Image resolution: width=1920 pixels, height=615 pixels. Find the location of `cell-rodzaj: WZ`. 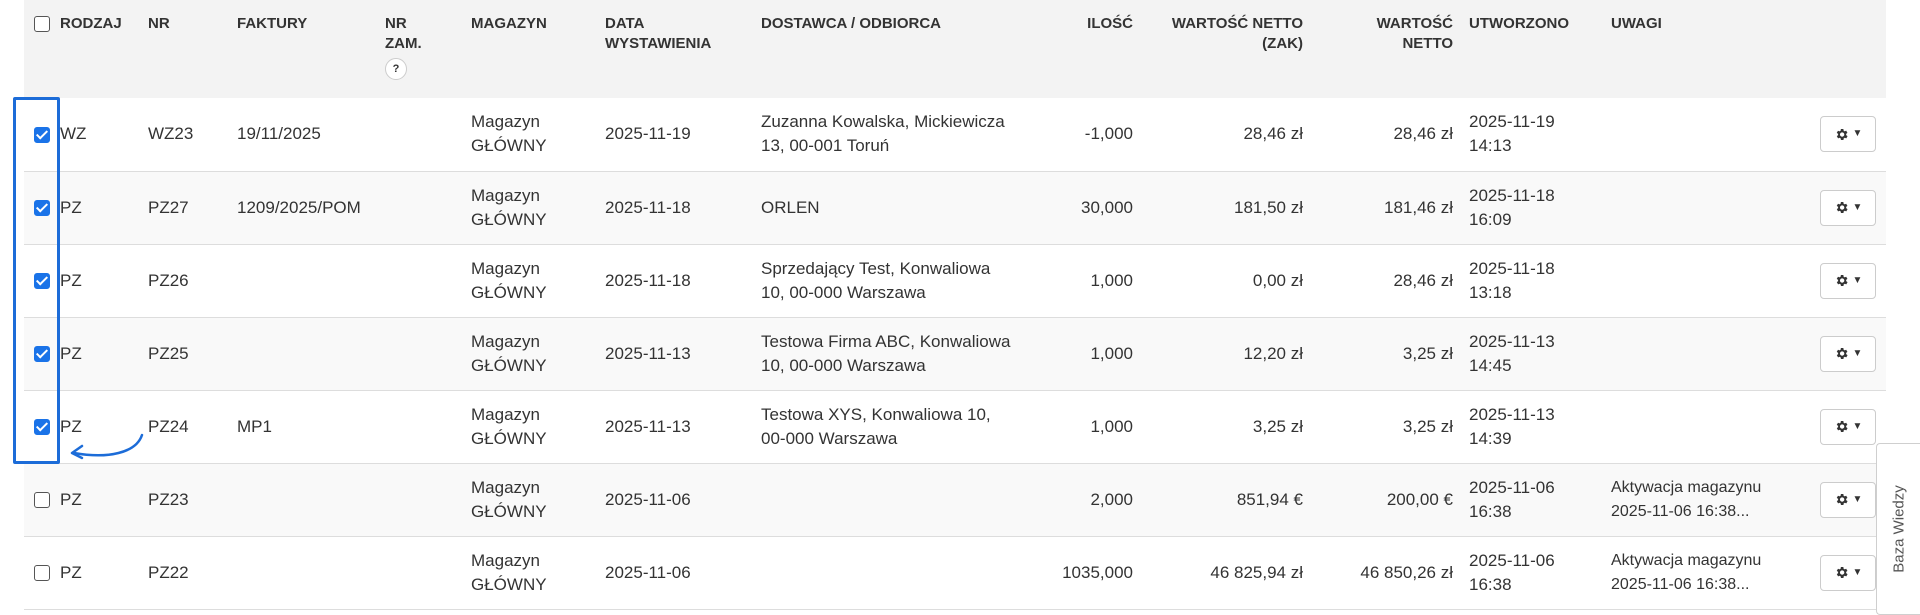

cell-rodzaj: WZ is located at coordinates (73, 134).